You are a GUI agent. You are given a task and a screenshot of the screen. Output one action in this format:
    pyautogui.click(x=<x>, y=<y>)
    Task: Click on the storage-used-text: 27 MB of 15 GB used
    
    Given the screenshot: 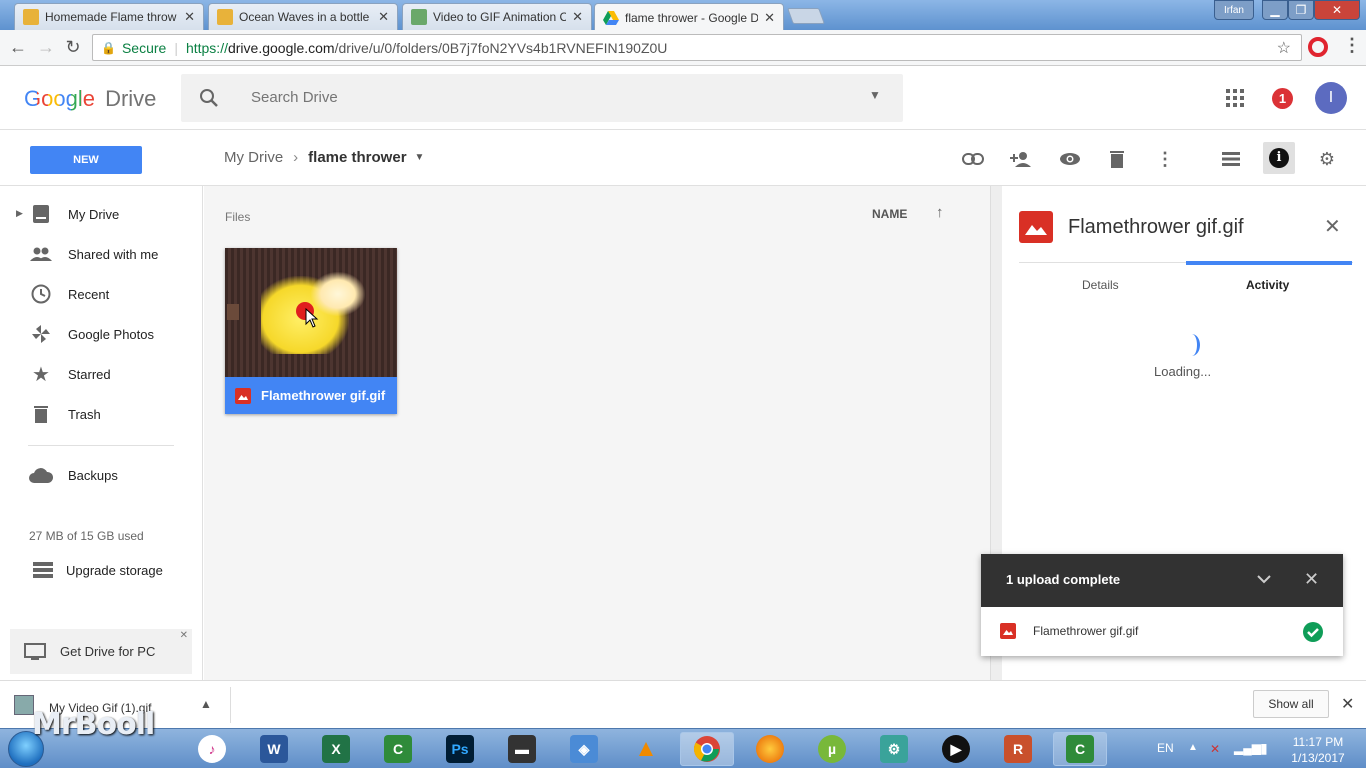 What is the action you would take?
    pyautogui.click(x=86, y=536)
    